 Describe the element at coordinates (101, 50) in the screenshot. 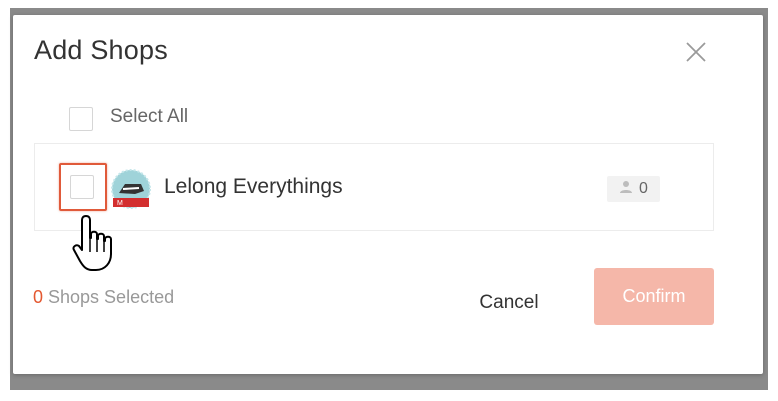

I see `modal-title: Add Shops` at that location.